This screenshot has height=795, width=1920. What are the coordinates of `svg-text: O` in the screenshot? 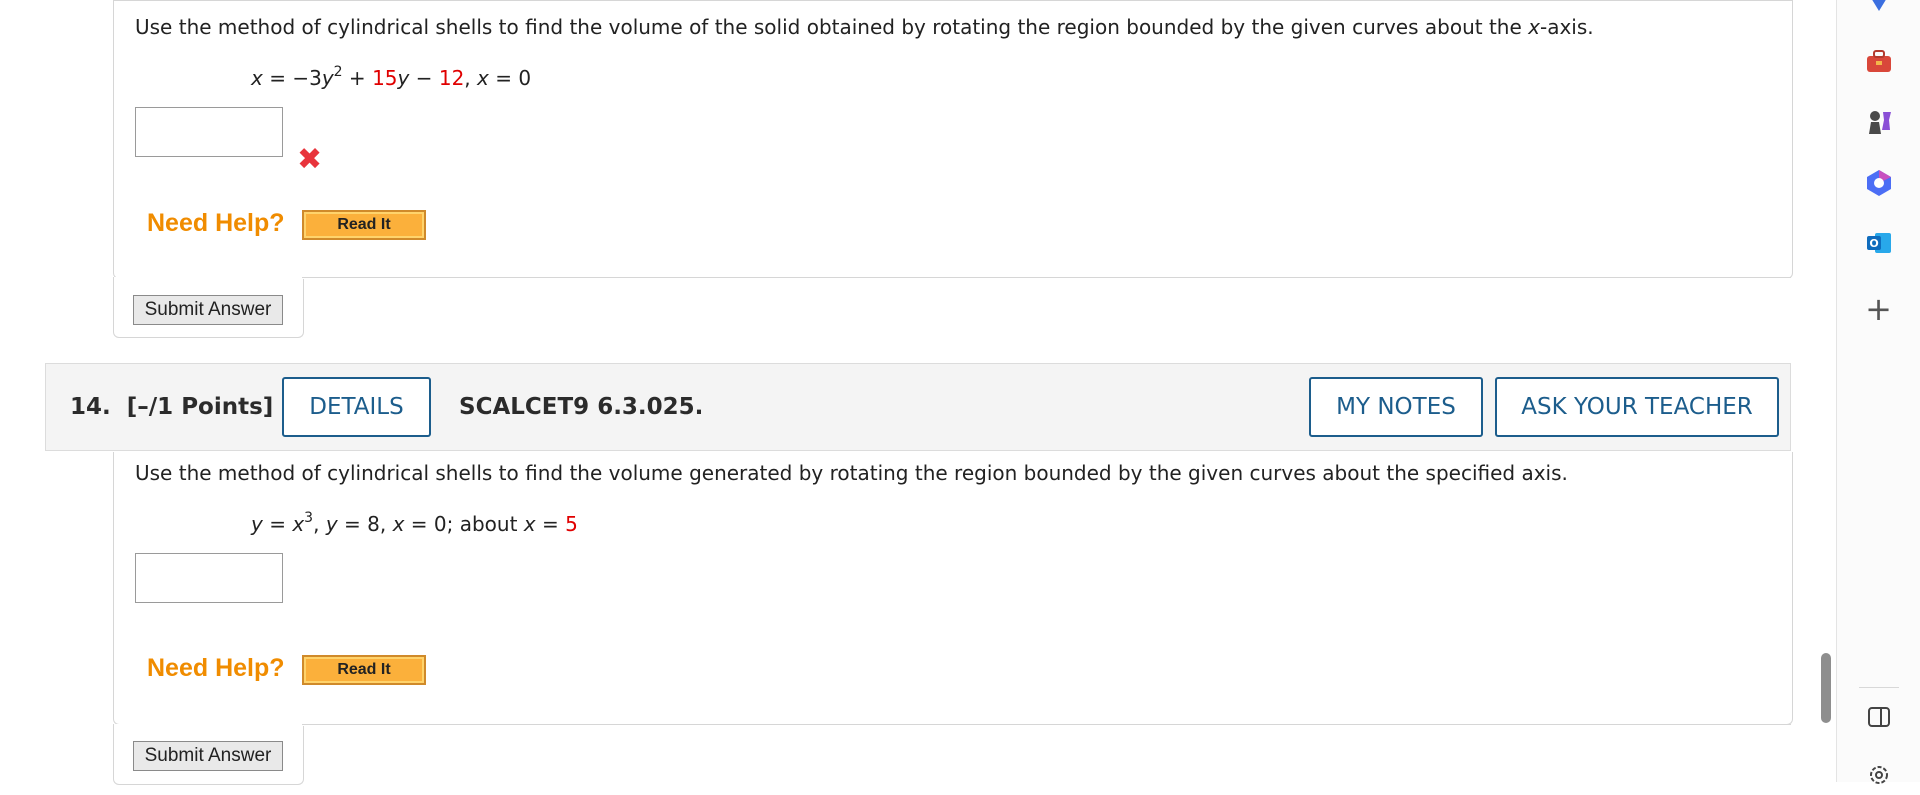 It's located at (1873, 243).